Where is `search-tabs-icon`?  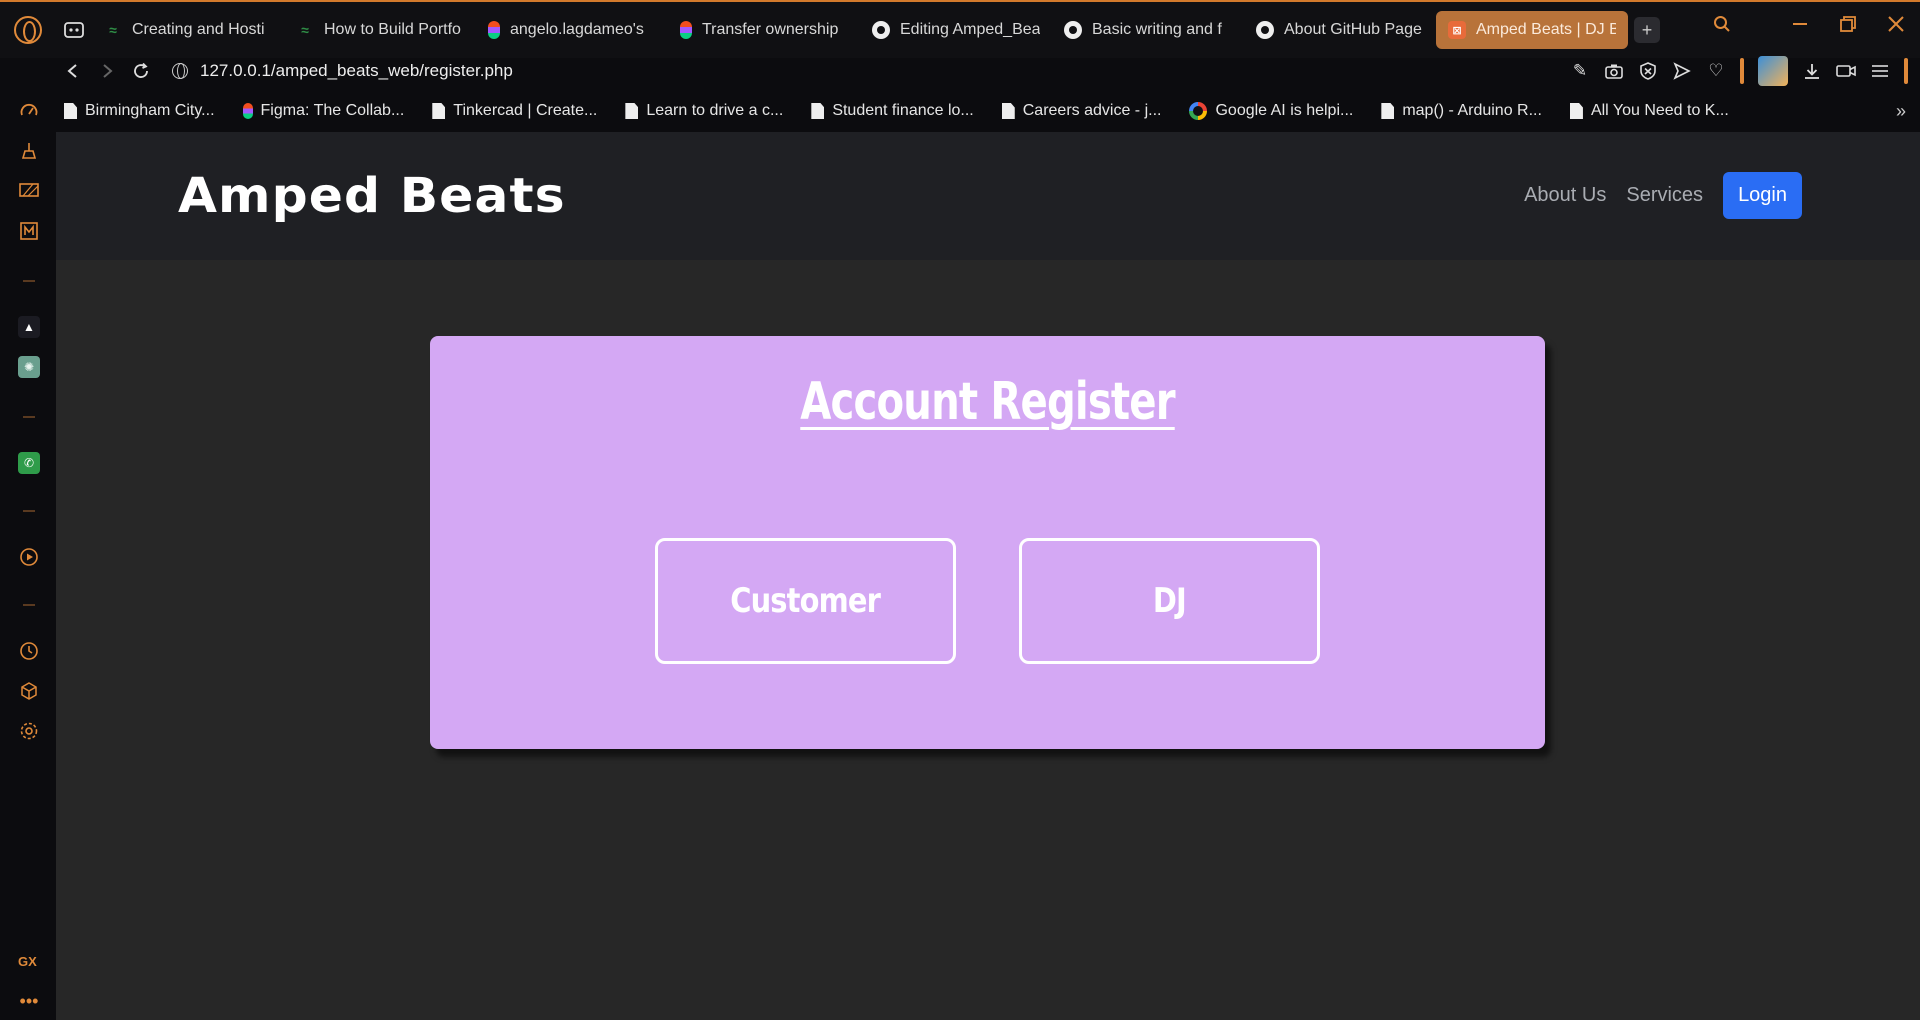 search-tabs-icon is located at coordinates (1722, 24).